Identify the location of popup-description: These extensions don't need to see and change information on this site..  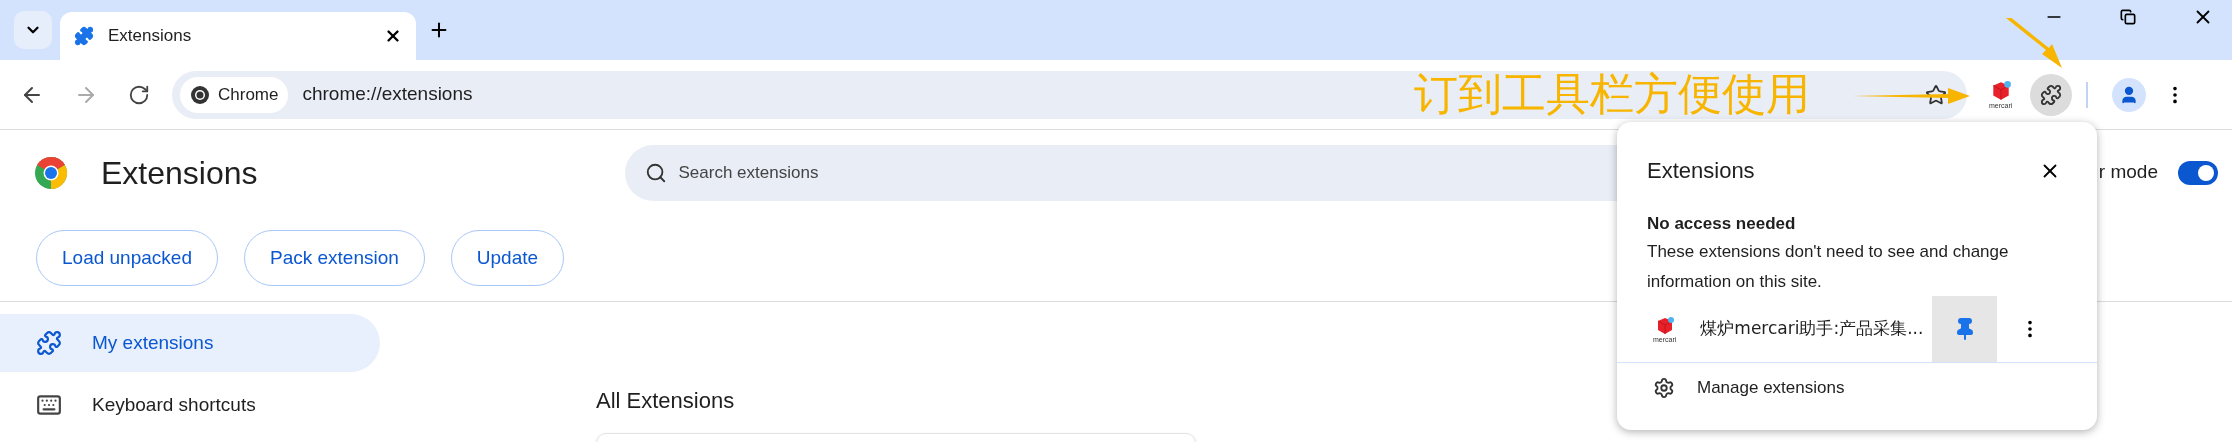
(1828, 266).